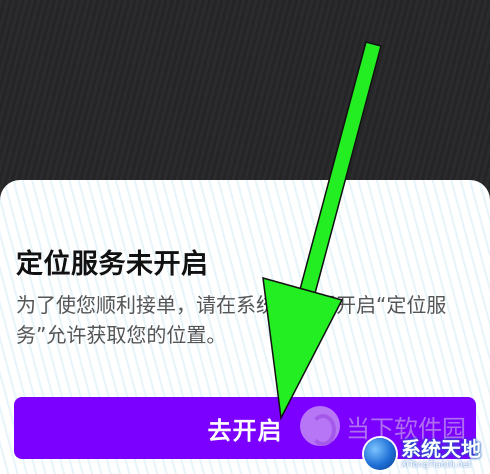  Describe the element at coordinates (231, 320) in the screenshot. I see `dialog-description: 为了使您顺利接单，请在系统中设置开启“定位服务”允许获取您的位置。` at that location.